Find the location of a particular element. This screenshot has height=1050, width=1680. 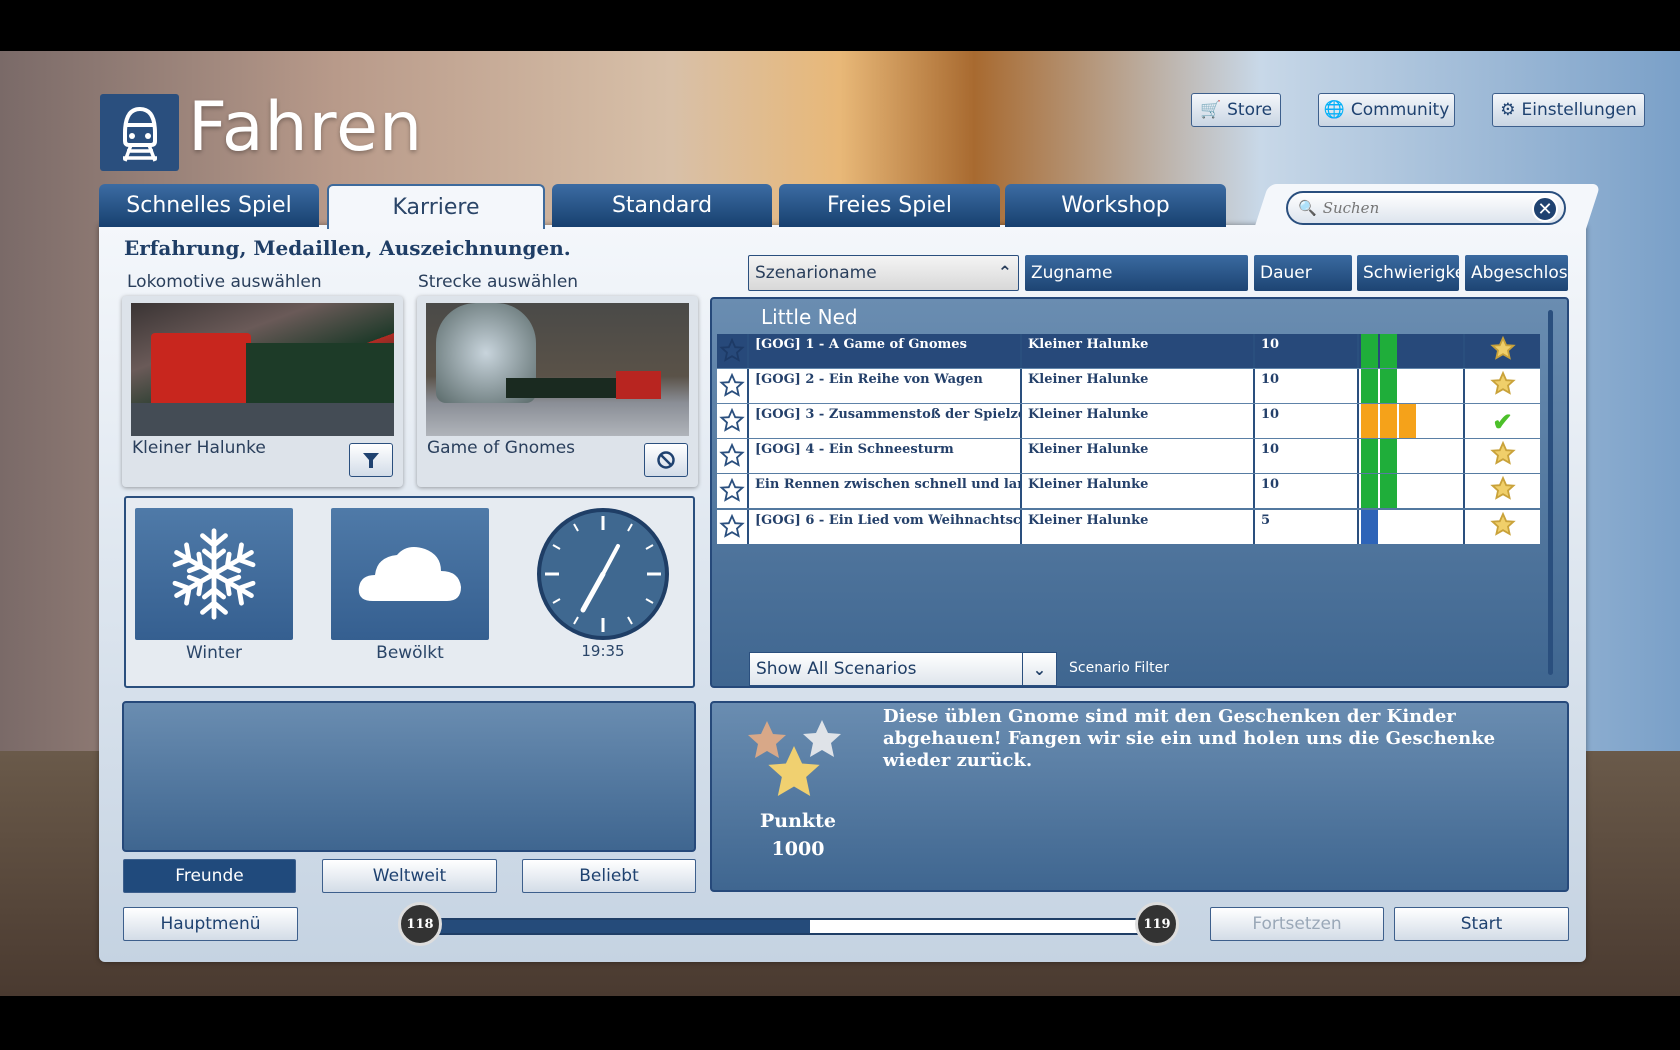

gear-icon: ⚙ is located at coordinates (1508, 110).